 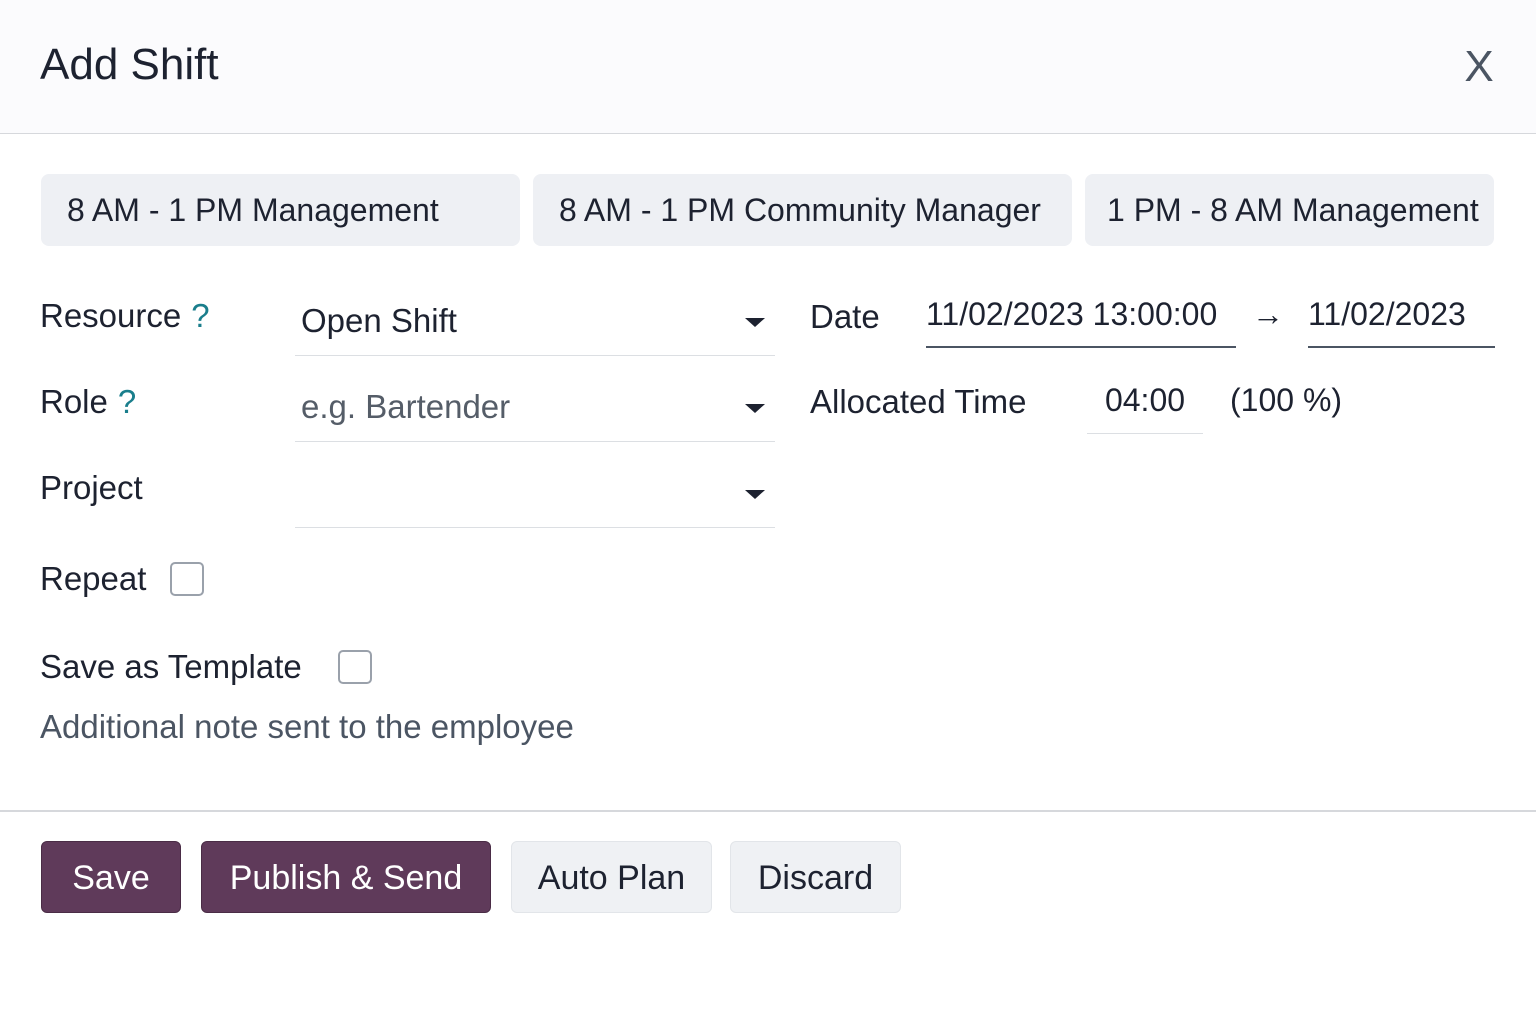 I want to click on repeat-label: Repeat, so click(x=93, y=578).